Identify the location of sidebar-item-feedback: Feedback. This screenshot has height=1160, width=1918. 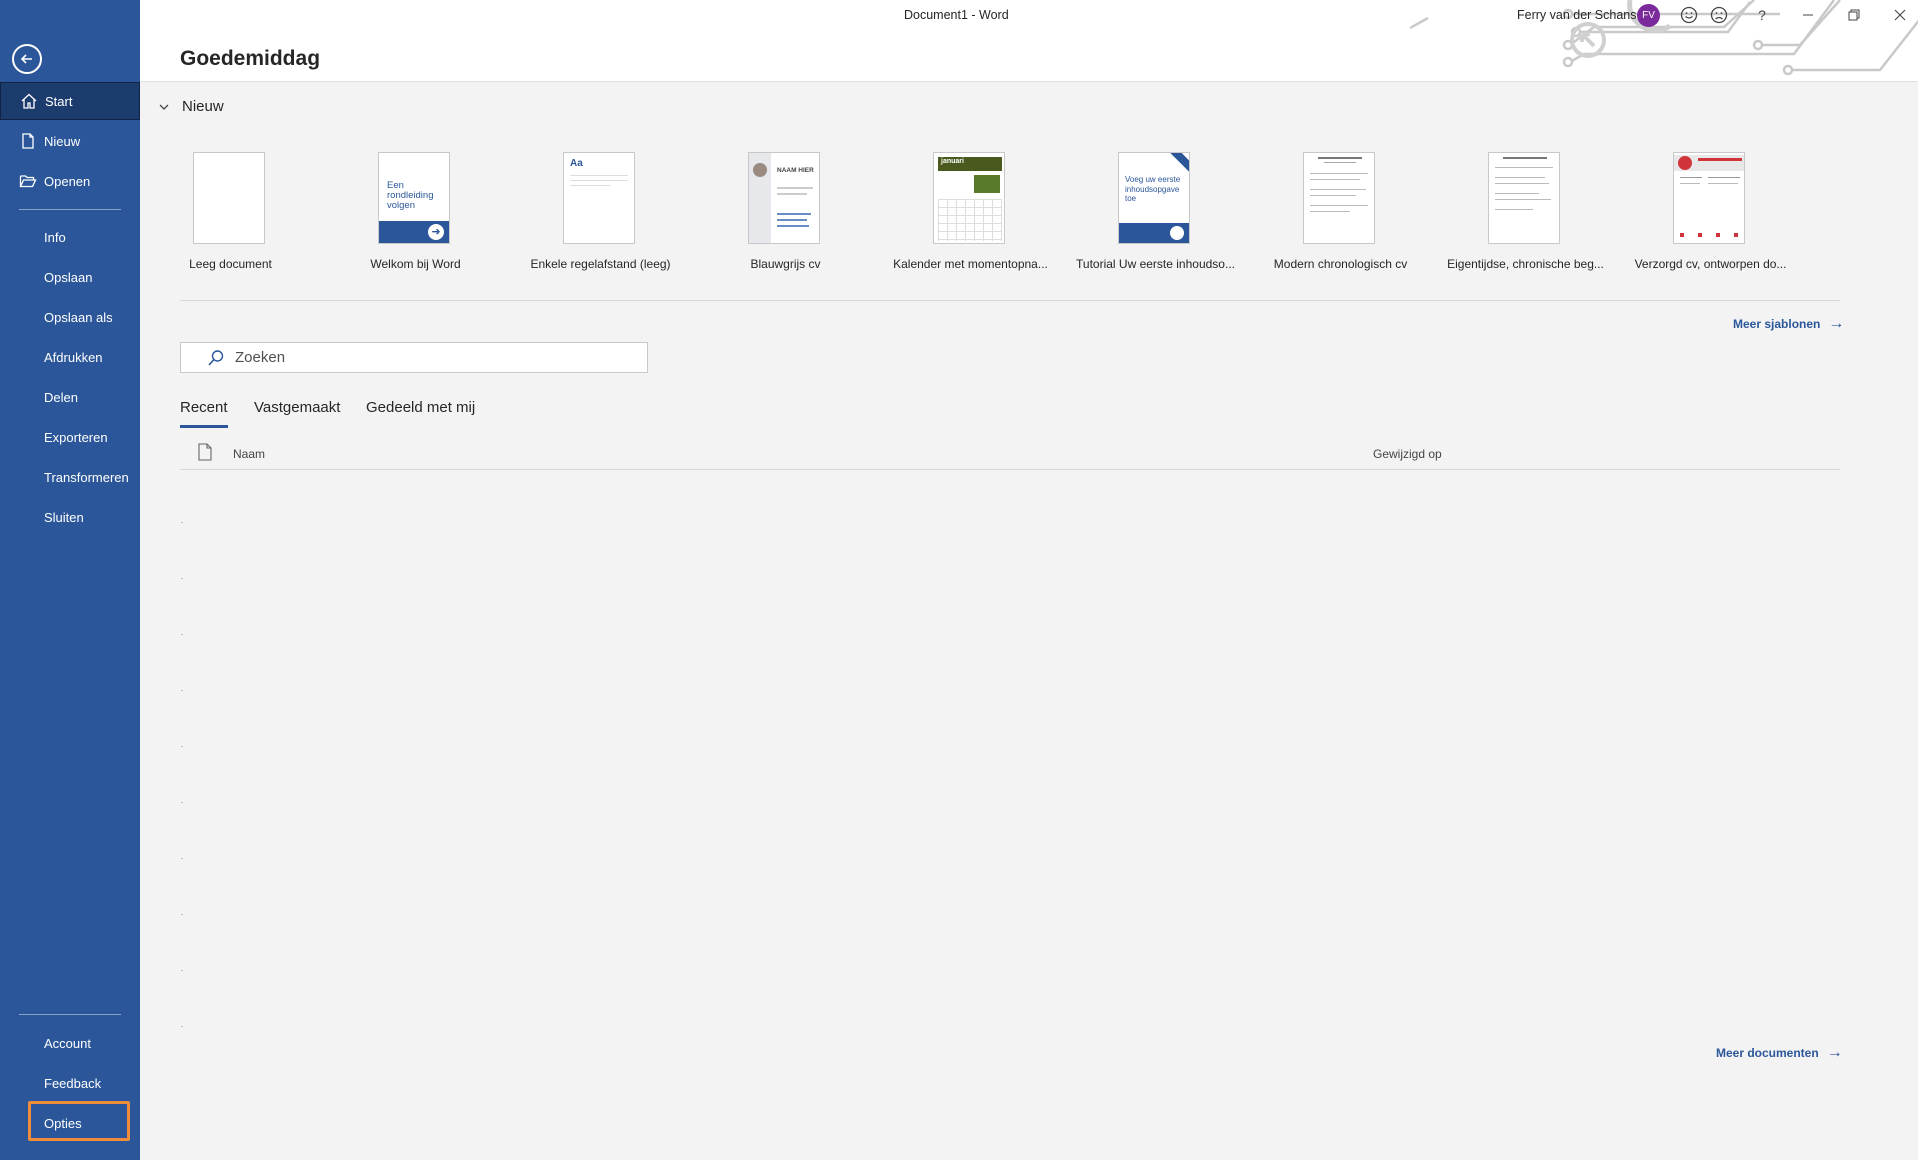
(70, 1083).